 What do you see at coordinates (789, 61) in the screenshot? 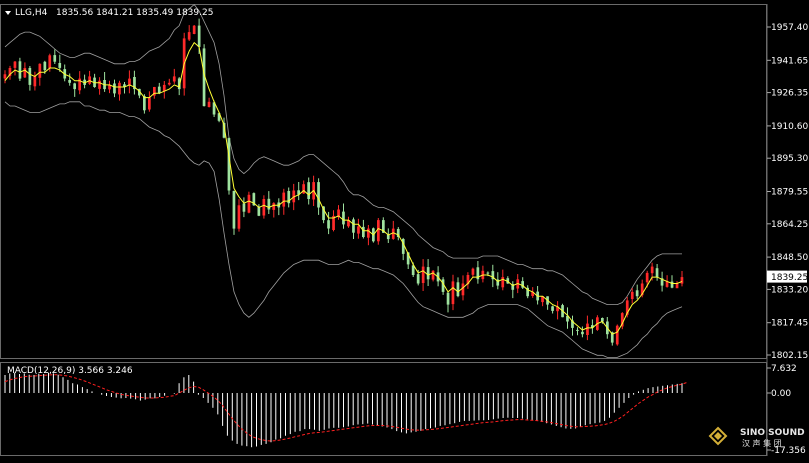
I see `price-tick-label: 1941.65` at bounding box center [789, 61].